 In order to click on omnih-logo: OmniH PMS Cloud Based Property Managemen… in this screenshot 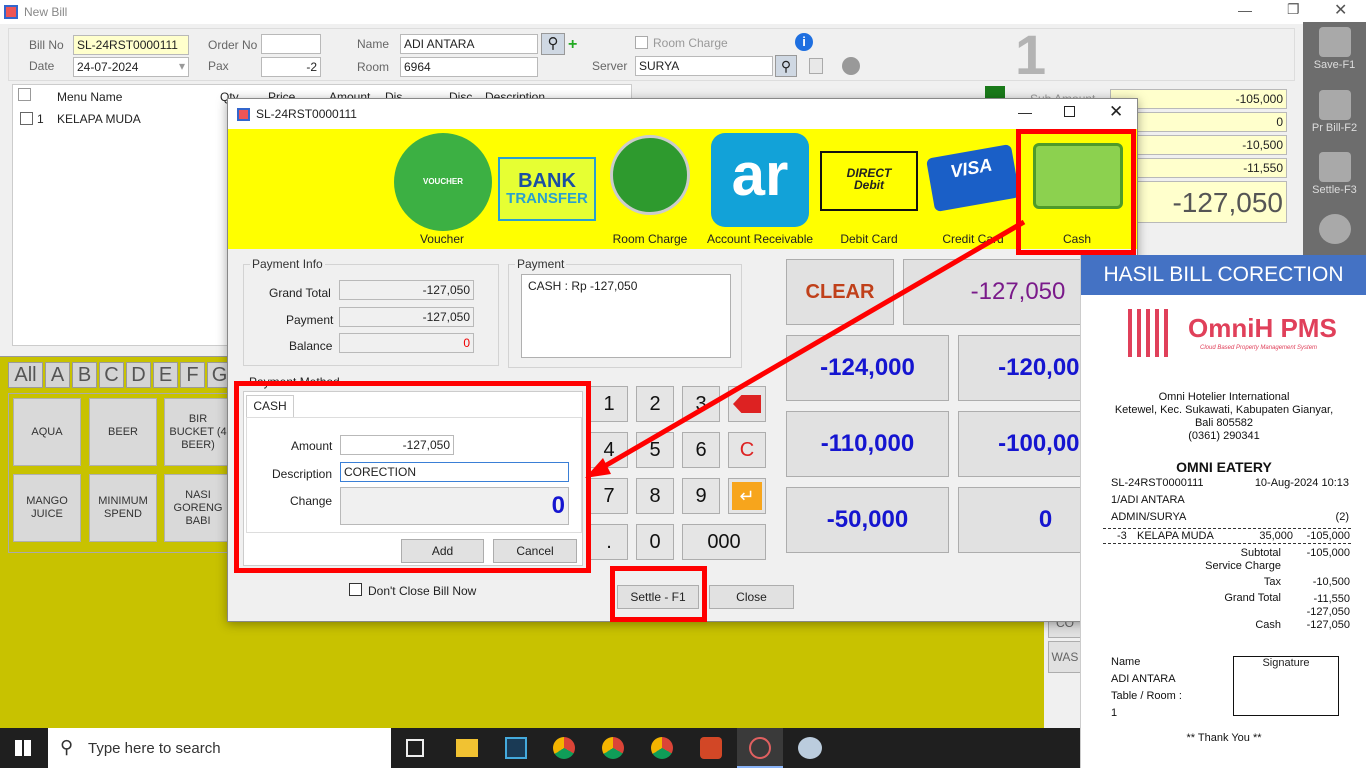, I will do `click(1234, 335)`.